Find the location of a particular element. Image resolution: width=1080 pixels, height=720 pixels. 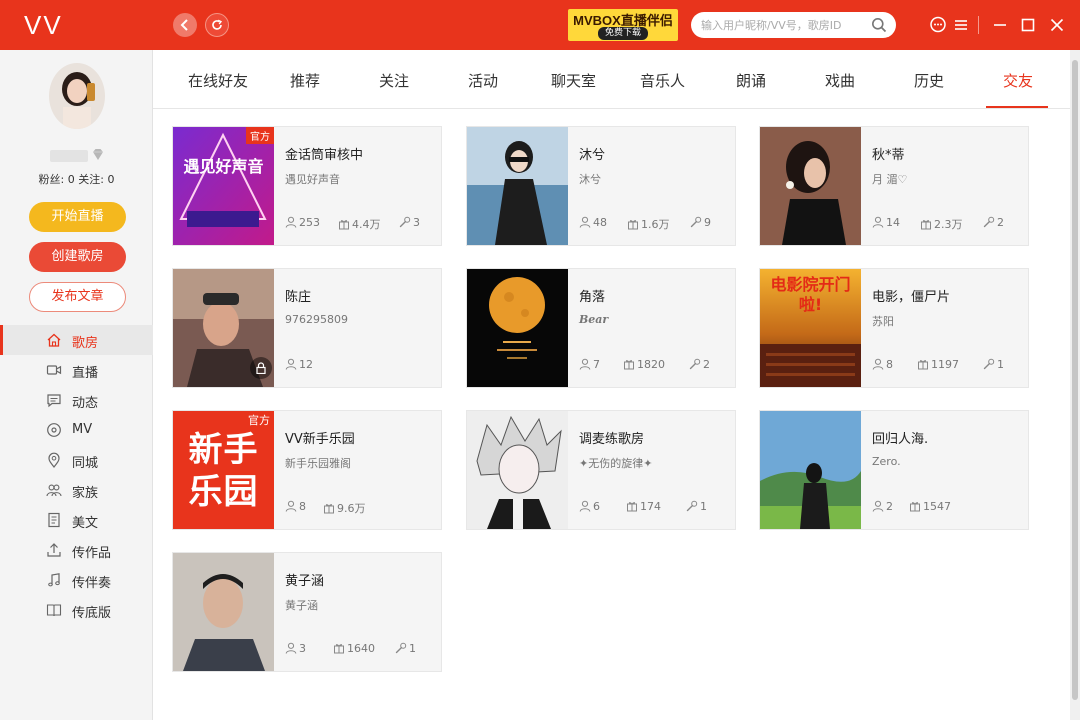

room-thumbnail is located at coordinates (517, 470).